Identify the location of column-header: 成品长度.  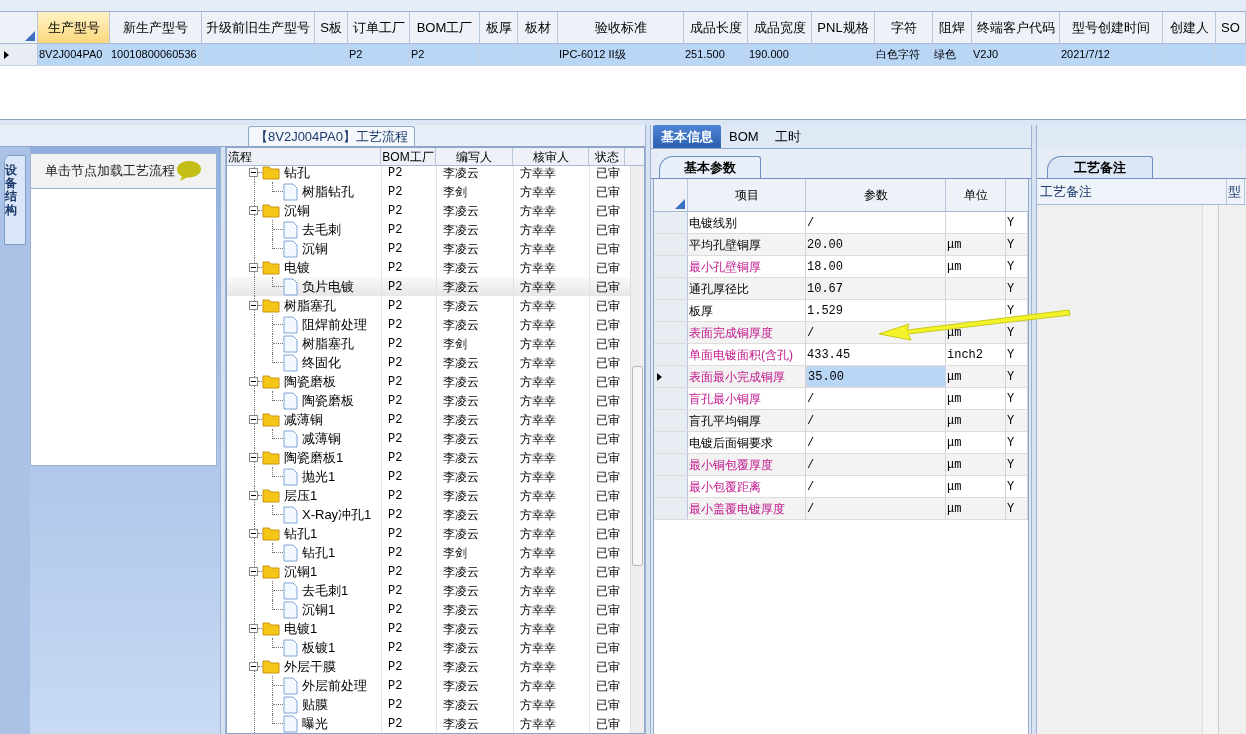
(716, 27).